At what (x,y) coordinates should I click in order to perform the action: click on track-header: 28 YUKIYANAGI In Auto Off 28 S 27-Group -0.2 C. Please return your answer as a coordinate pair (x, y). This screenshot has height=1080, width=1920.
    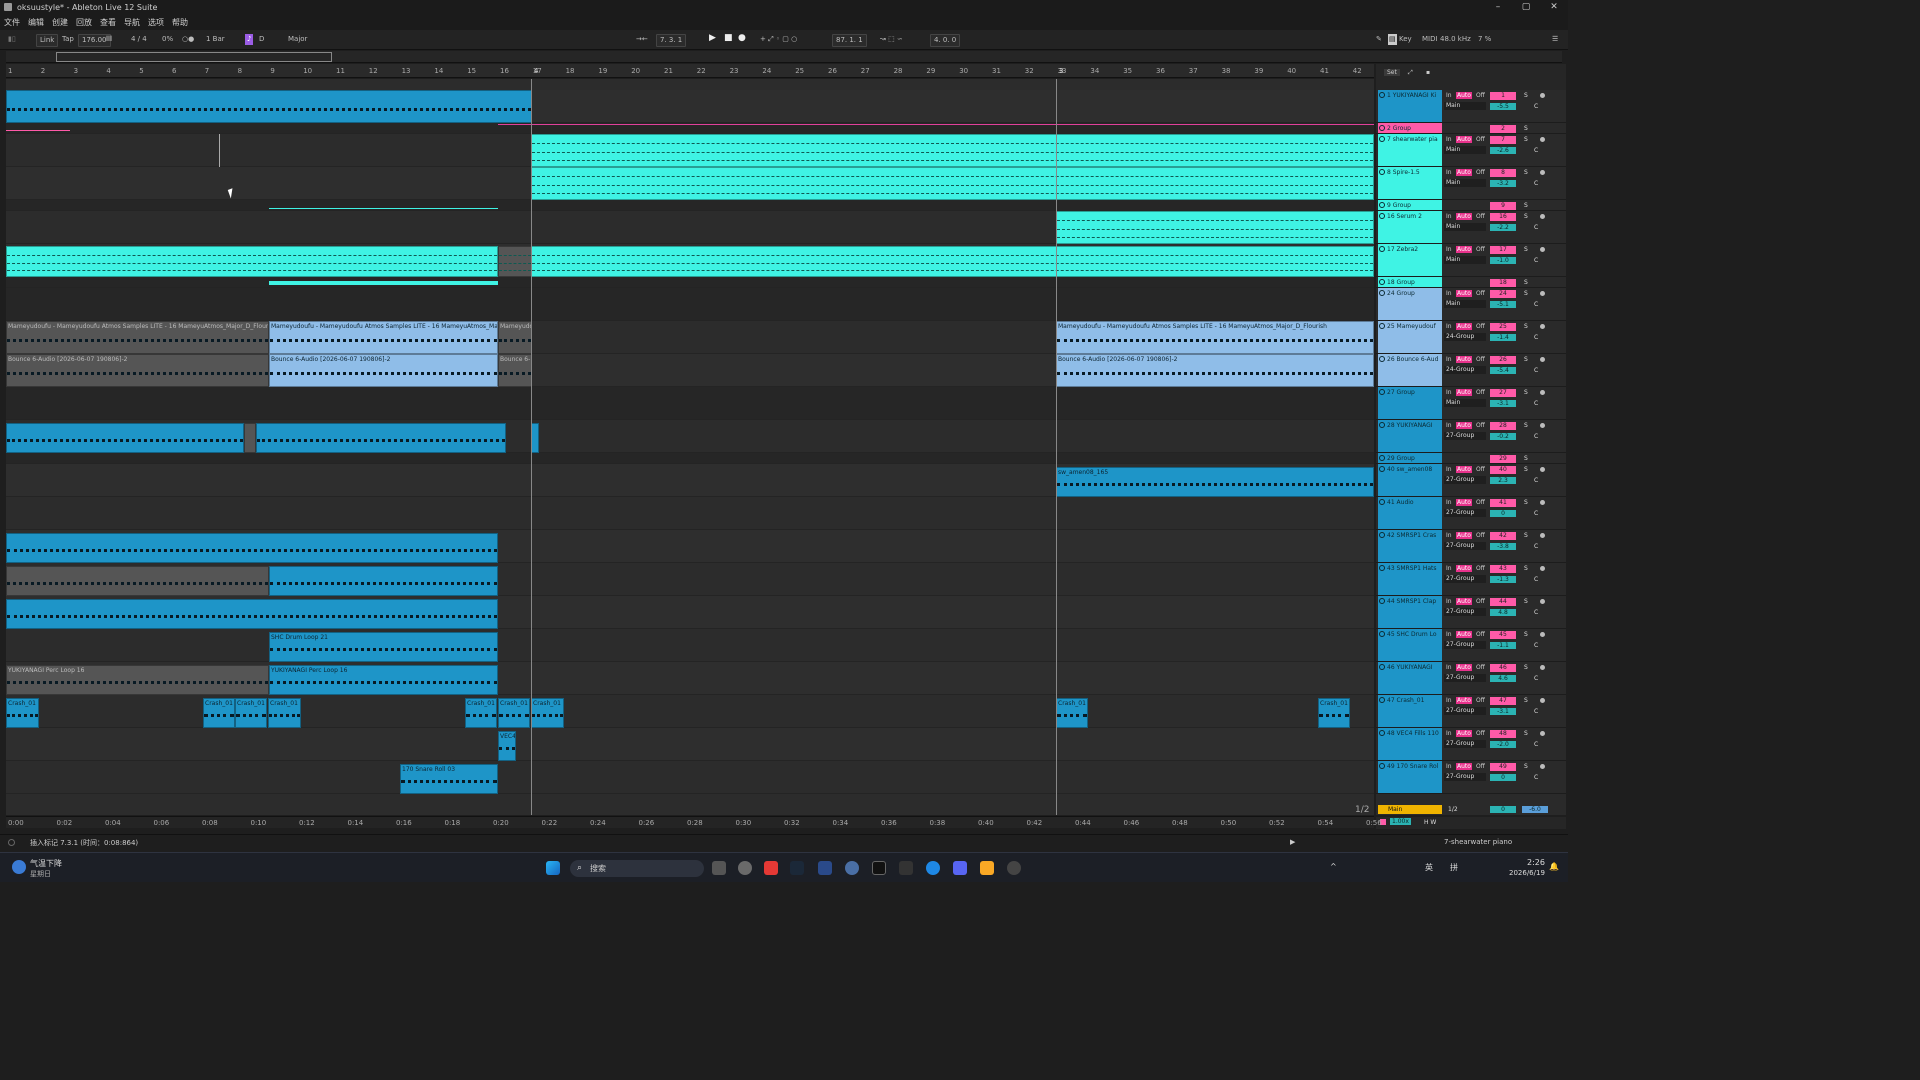
    Looking at the image, I should click on (1471, 436).